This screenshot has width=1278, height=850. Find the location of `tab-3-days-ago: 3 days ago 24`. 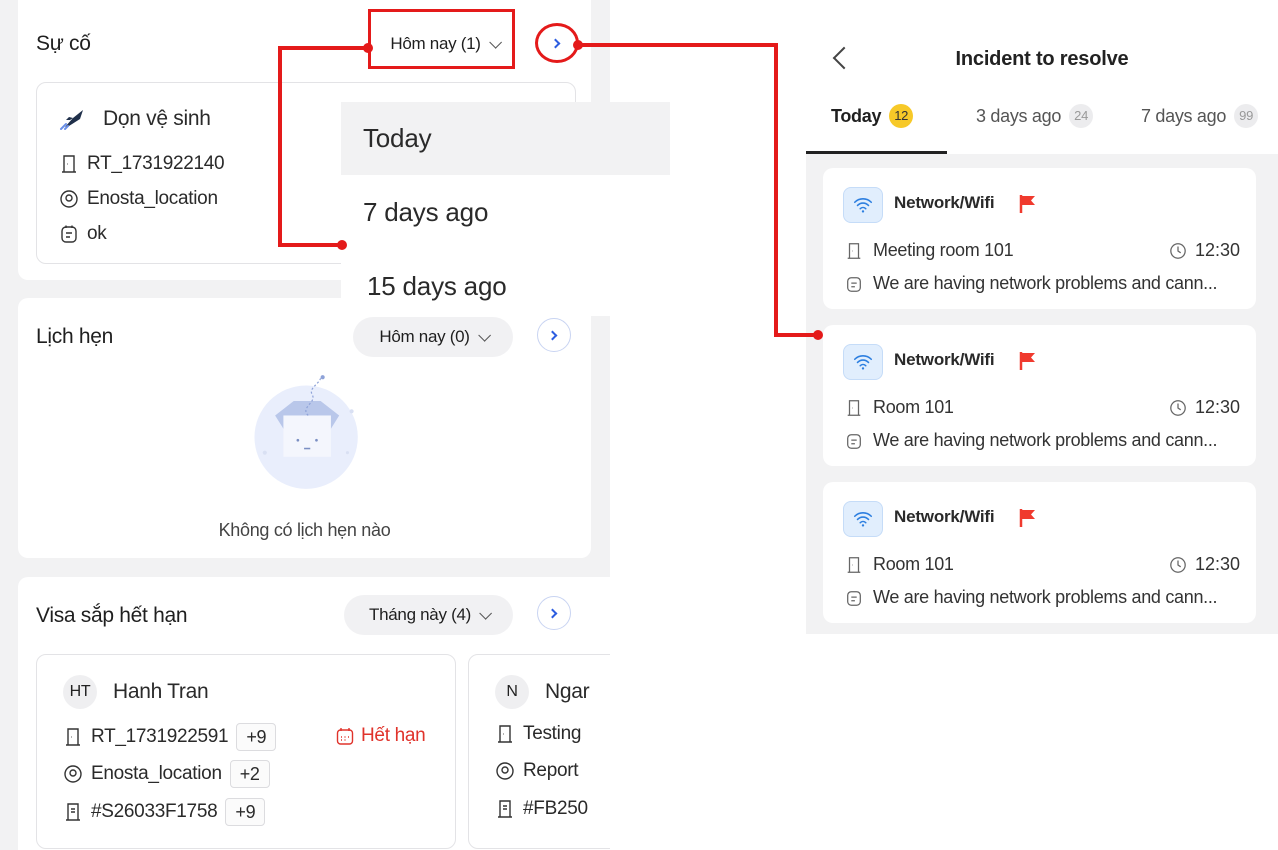

tab-3-days-ago: 3 days ago 24 is located at coordinates (1035, 116).